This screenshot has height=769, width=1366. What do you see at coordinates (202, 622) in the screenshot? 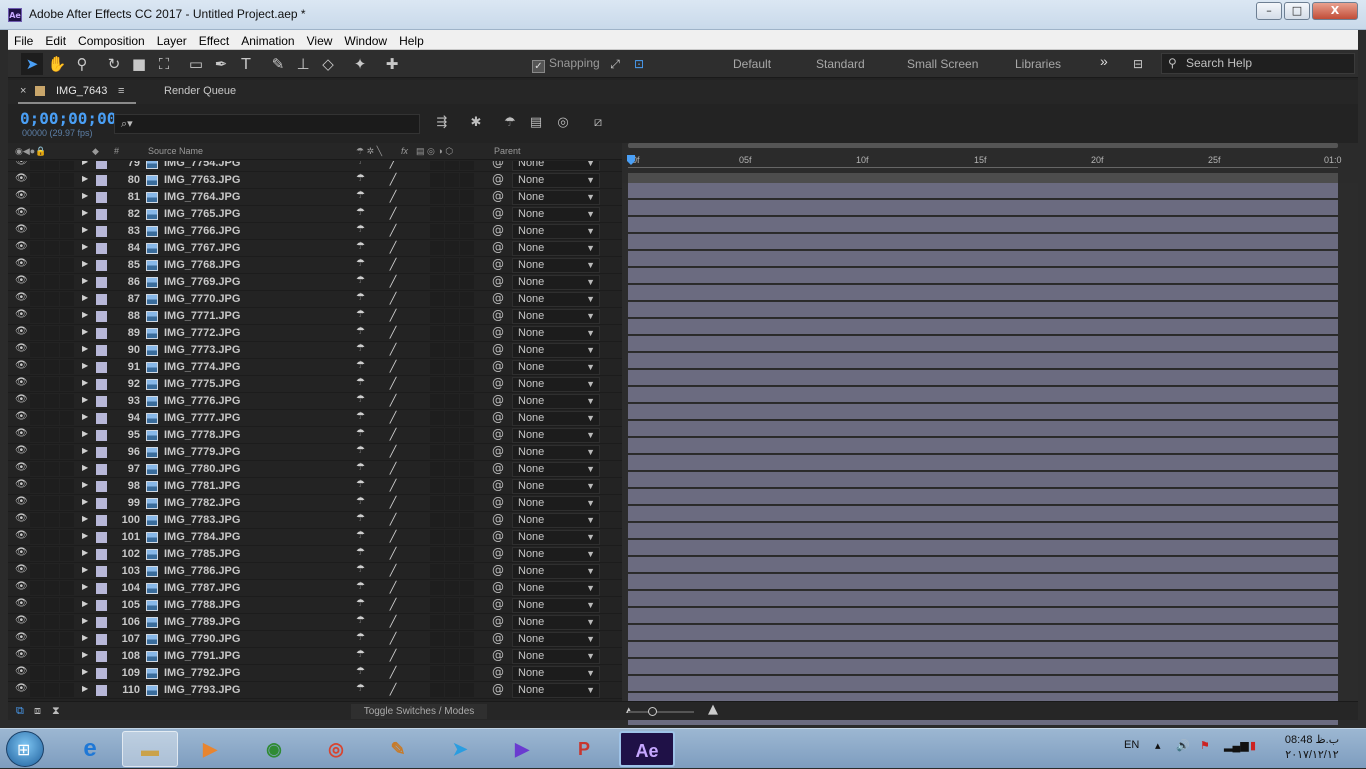
I see `layer-source-name: IMG_7789.JPG` at bounding box center [202, 622].